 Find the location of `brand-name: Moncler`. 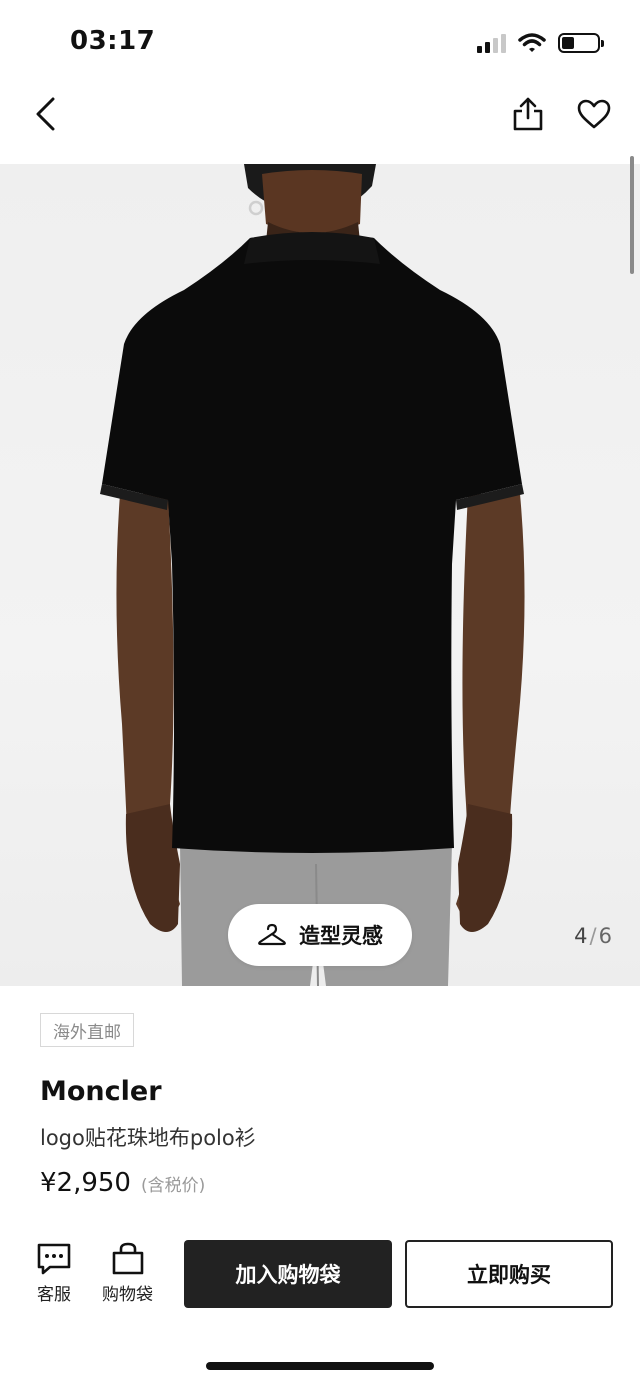

brand-name: Moncler is located at coordinates (101, 1091).